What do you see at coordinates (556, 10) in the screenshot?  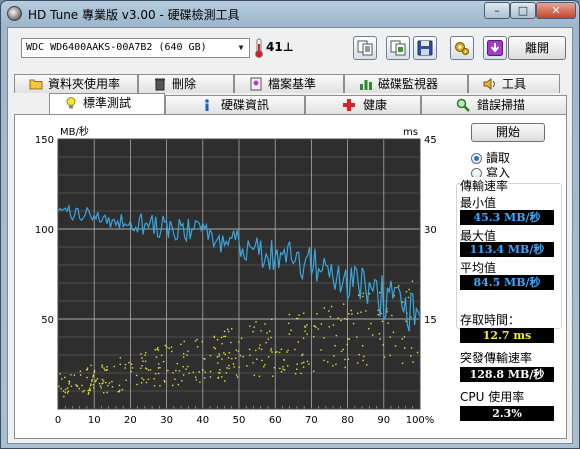 I see `close-button: ✕` at bounding box center [556, 10].